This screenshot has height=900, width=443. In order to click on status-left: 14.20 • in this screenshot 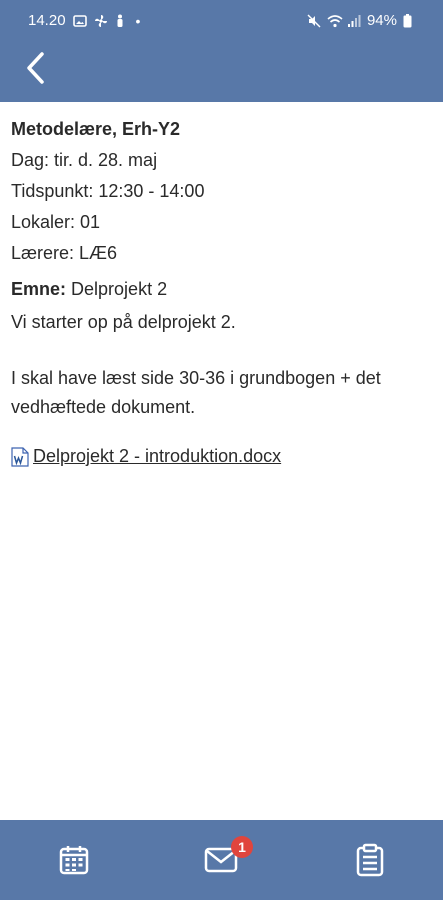, I will do `click(84, 20)`.